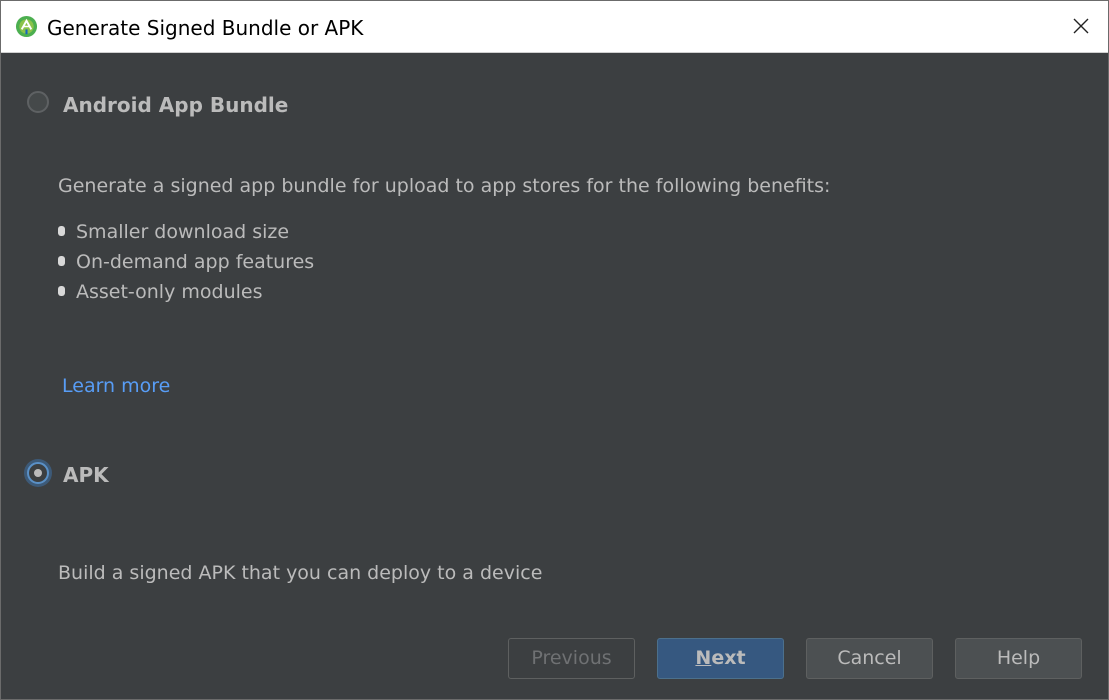 Image resolution: width=1109 pixels, height=700 pixels. What do you see at coordinates (175, 105) in the screenshot?
I see `bundle-option-label: Android App Bundle` at bounding box center [175, 105].